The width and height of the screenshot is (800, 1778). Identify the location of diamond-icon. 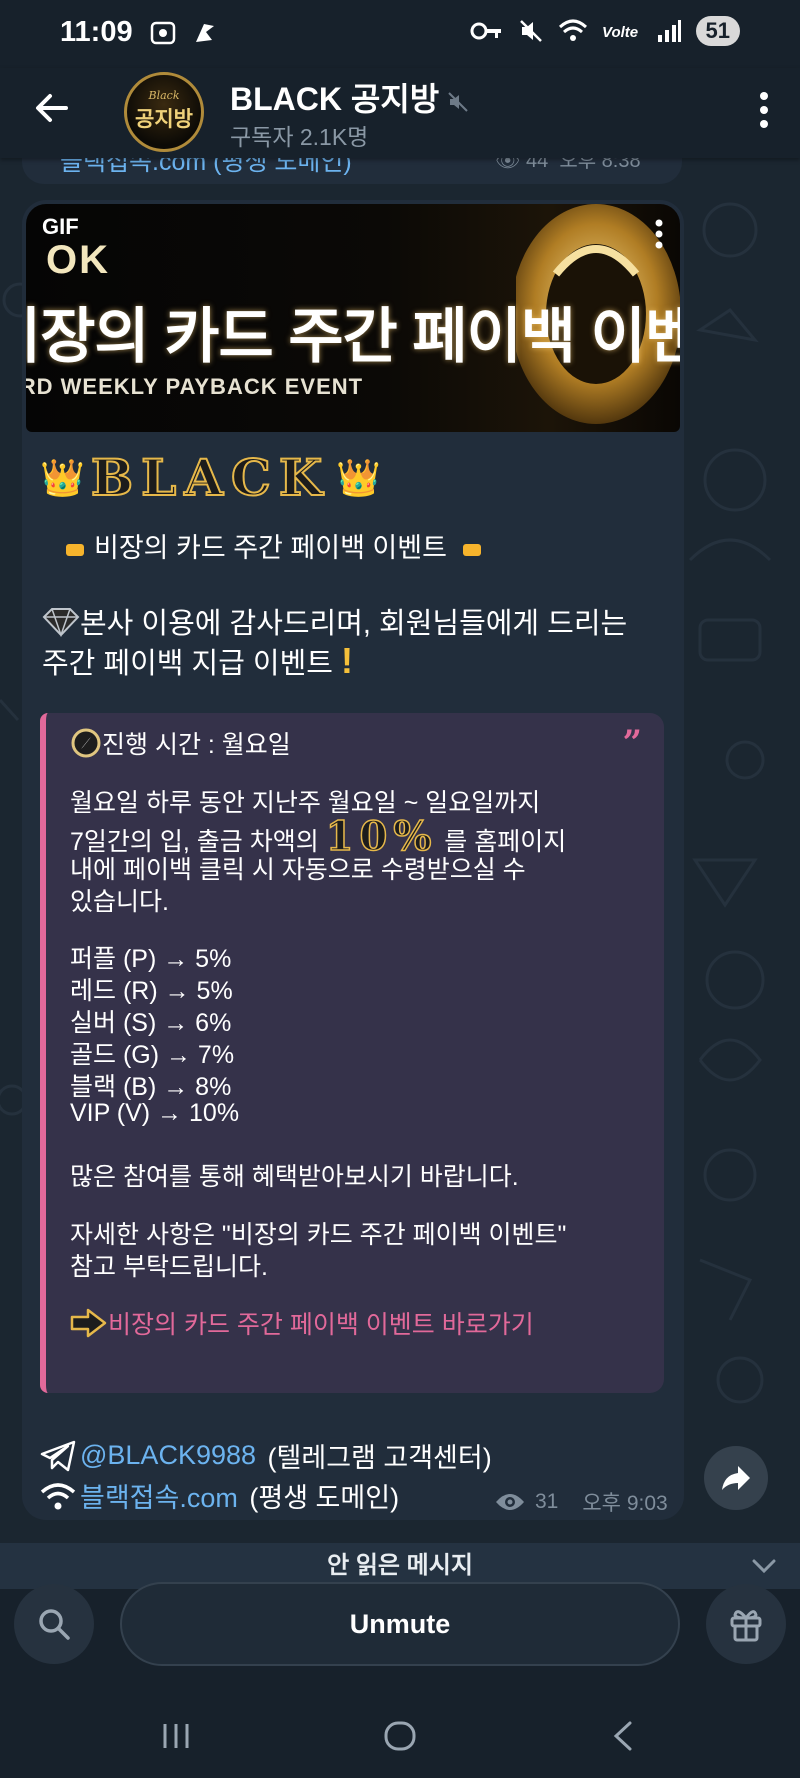
(61, 623).